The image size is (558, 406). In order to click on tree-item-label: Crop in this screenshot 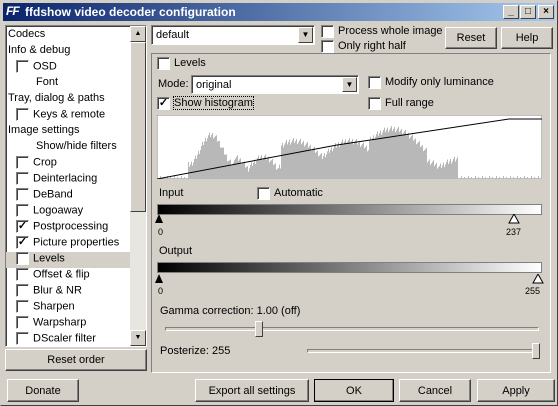, I will do `click(45, 162)`.